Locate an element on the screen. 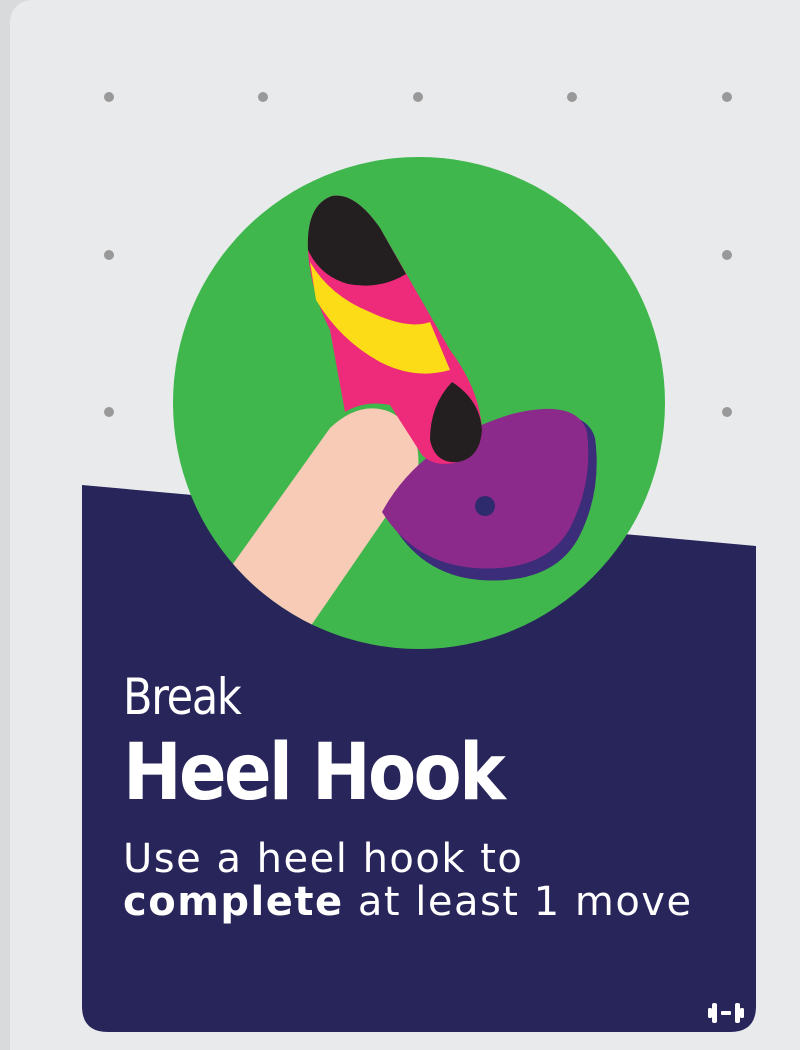 The height and width of the screenshot is (1050, 800). challenge-category: Break is located at coordinates (182, 697).